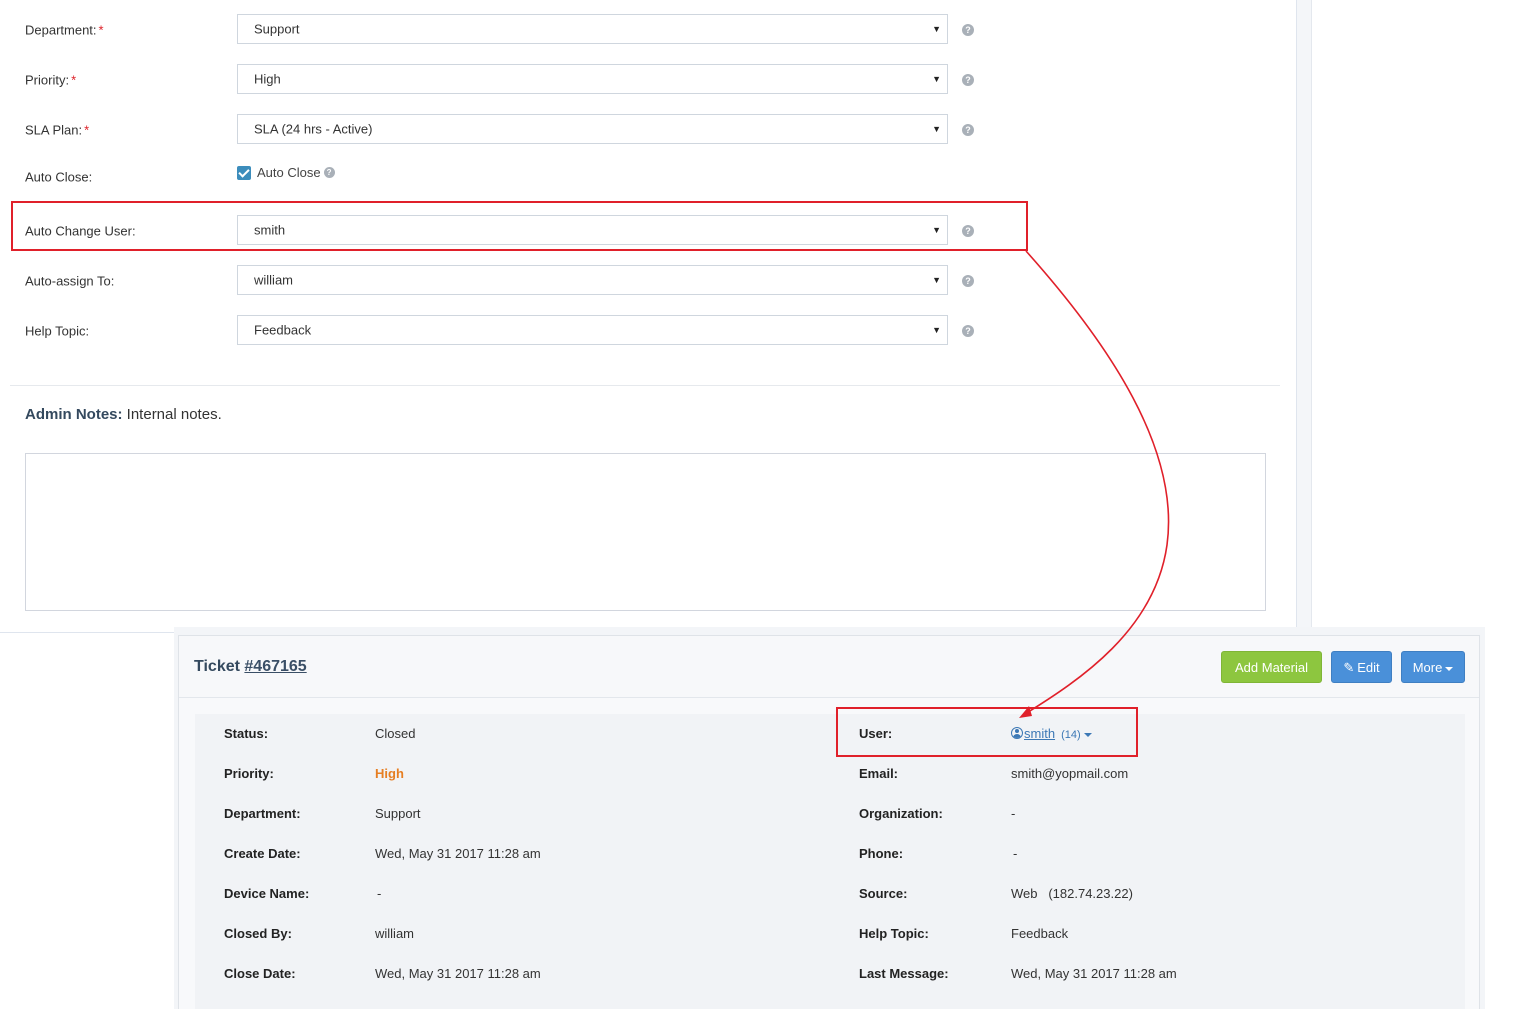 This screenshot has width=1531, height=1009. Describe the element at coordinates (1094, 973) in the screenshot. I see `last-message-value: Wed, May 31 2017 11:28 am` at that location.